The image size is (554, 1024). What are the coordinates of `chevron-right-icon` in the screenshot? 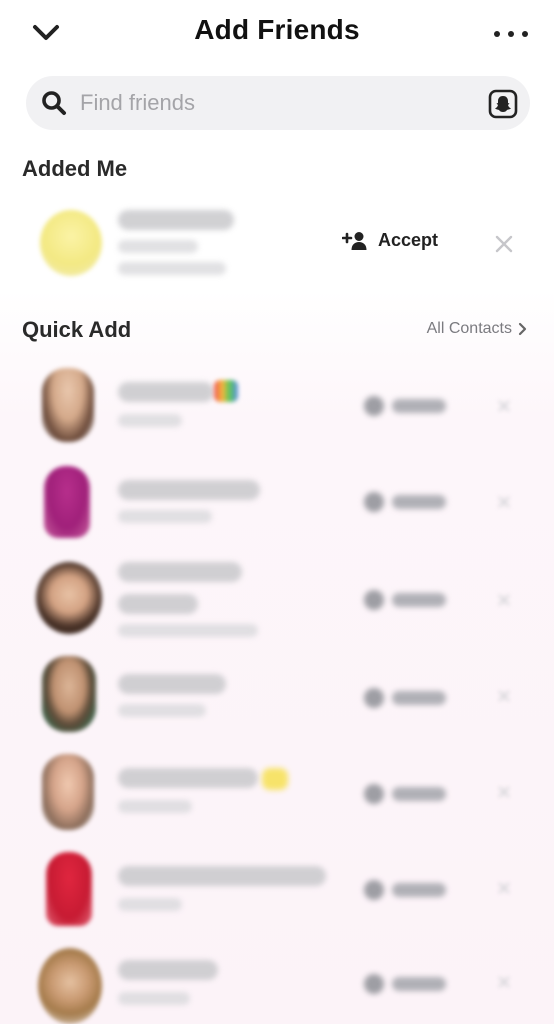 It's located at (522, 329).